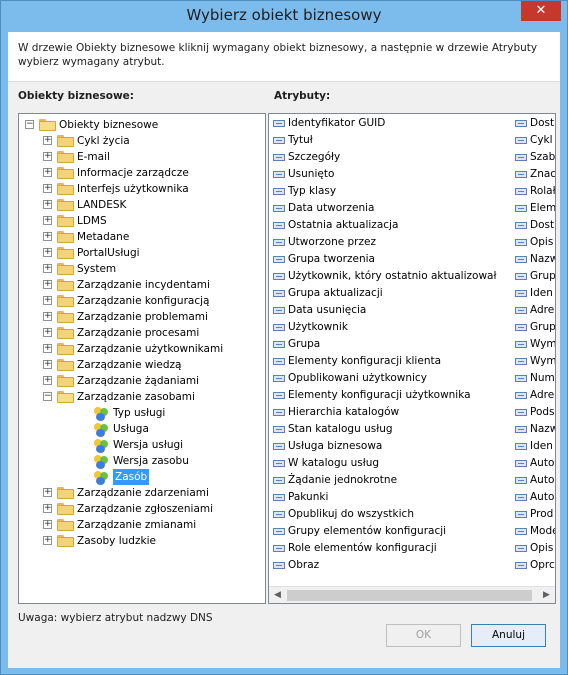 The width and height of the screenshot is (568, 675). Describe the element at coordinates (389, 191) in the screenshot. I see `attribute-item: Typ klasy` at that location.